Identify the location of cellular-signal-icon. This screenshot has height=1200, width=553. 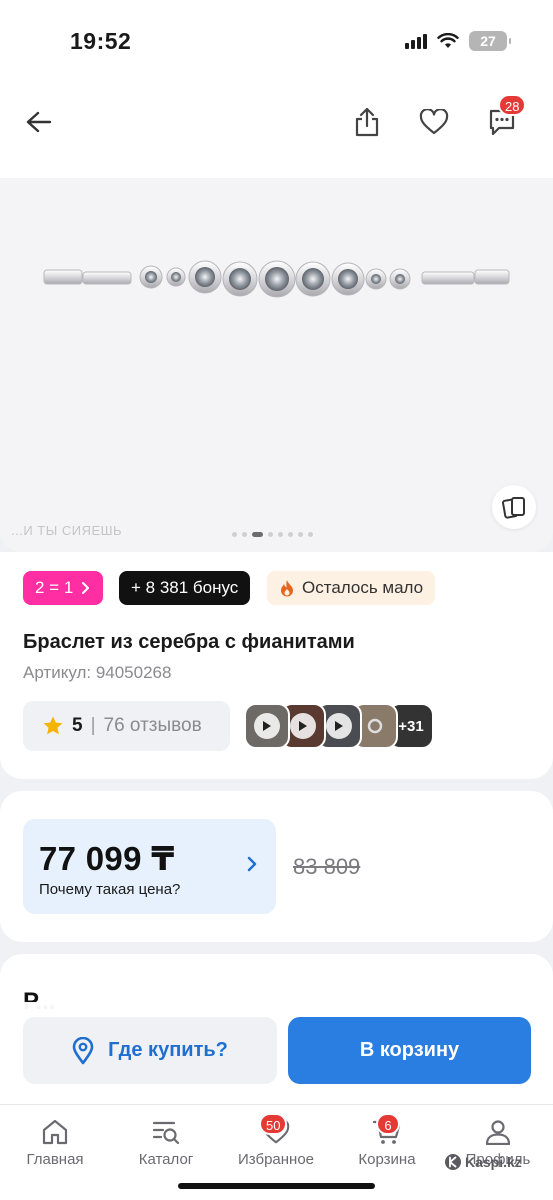
(416, 41).